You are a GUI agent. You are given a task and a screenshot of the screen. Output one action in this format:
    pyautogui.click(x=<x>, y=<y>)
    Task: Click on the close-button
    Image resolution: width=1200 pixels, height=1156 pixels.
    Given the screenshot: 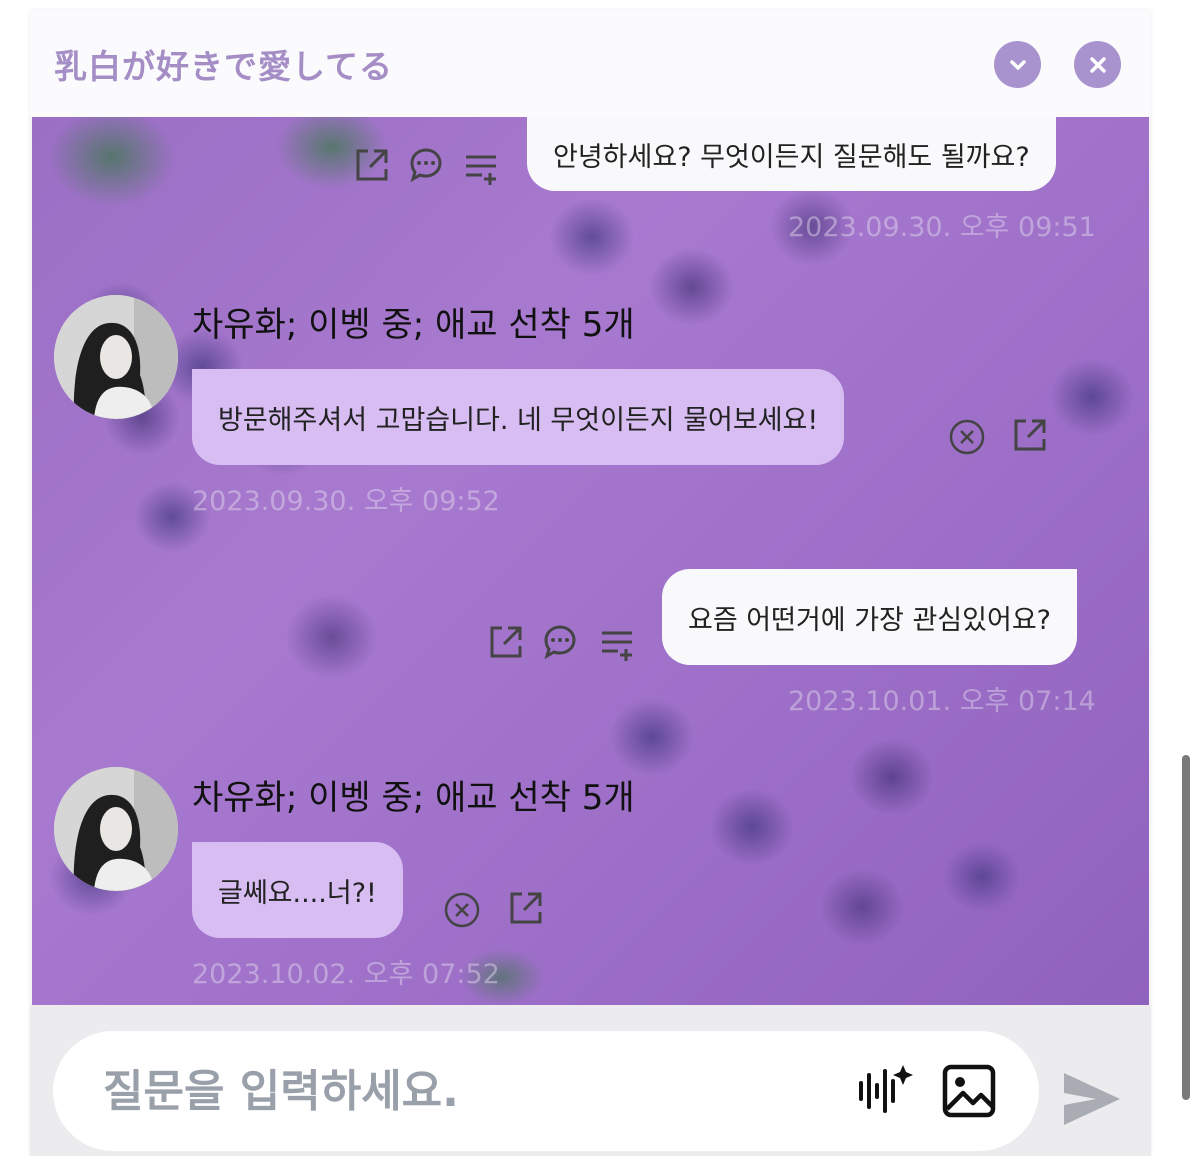 What is the action you would take?
    pyautogui.click(x=1097, y=64)
    